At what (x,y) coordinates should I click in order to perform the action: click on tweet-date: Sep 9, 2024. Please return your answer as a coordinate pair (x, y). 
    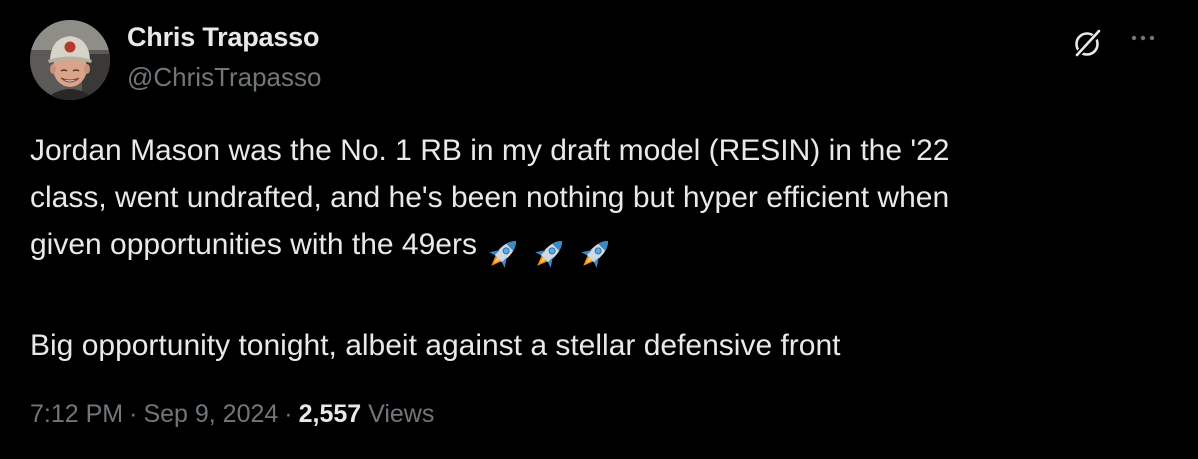
    Looking at the image, I should click on (210, 414).